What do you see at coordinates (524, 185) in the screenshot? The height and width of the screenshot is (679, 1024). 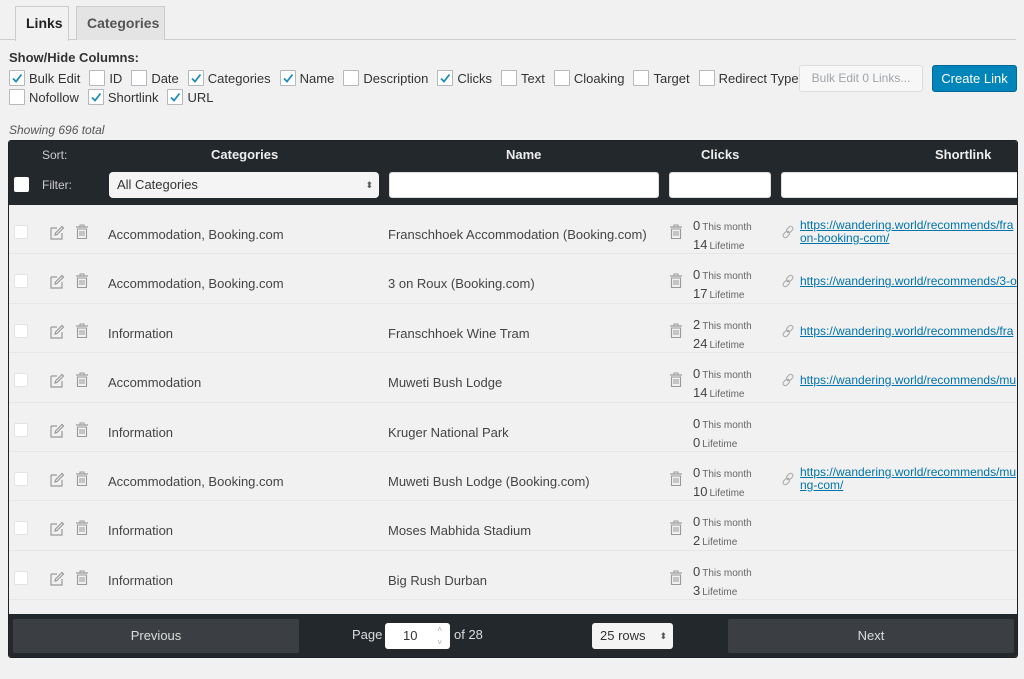 I see `name-filter-input` at bounding box center [524, 185].